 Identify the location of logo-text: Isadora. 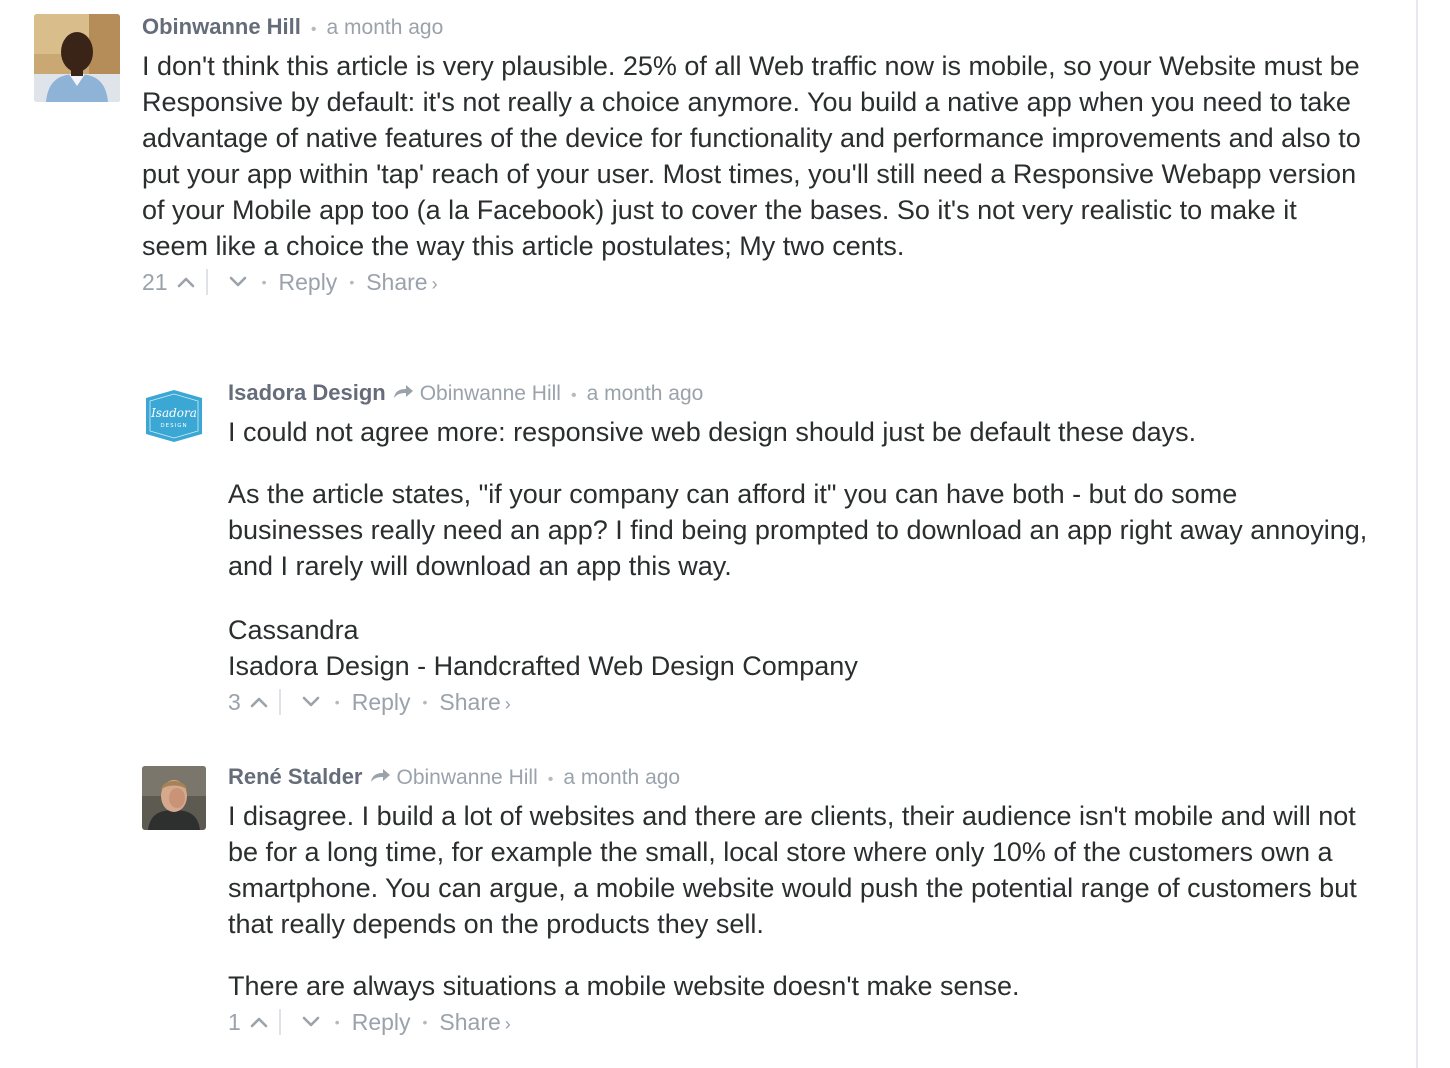
(173, 413).